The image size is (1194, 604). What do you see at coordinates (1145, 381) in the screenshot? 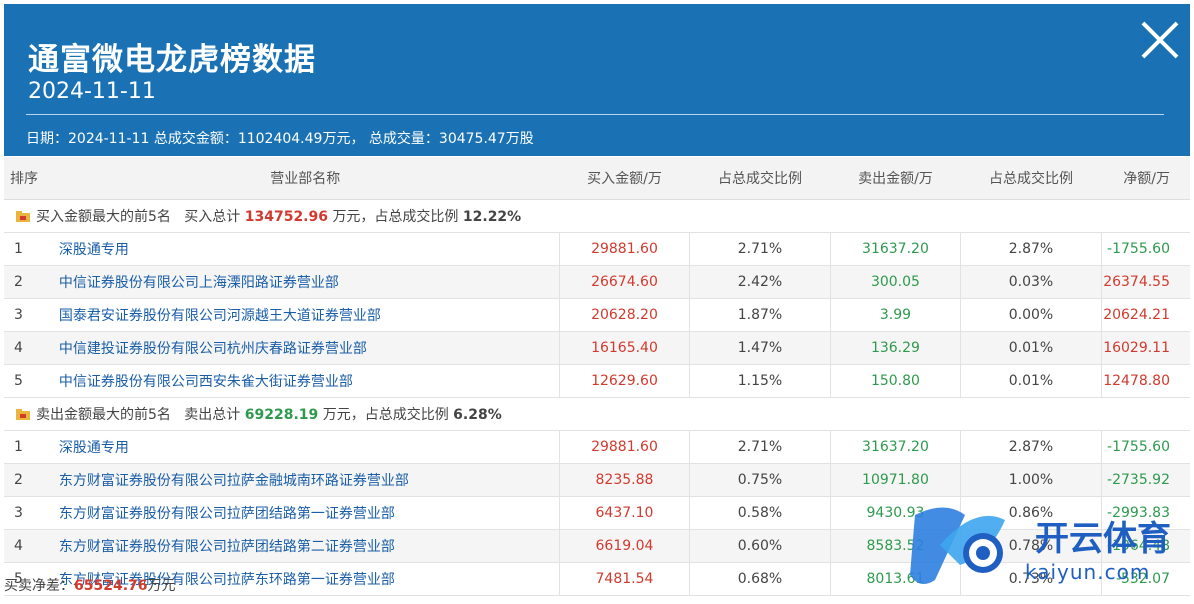
I see `net-amount-cell: 12478.80` at bounding box center [1145, 381].